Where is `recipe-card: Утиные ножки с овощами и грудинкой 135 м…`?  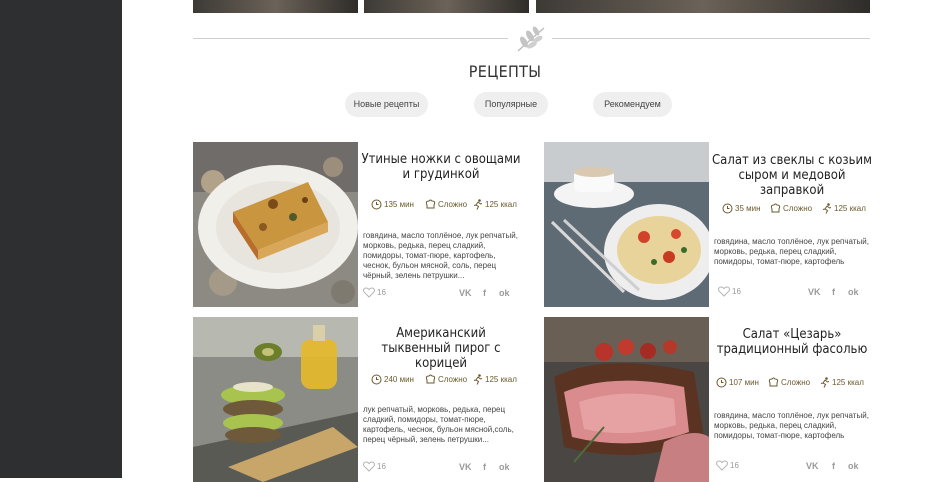
recipe-card: Утиные ножки с овощами и грудинкой 135 м… is located at coordinates (357, 224).